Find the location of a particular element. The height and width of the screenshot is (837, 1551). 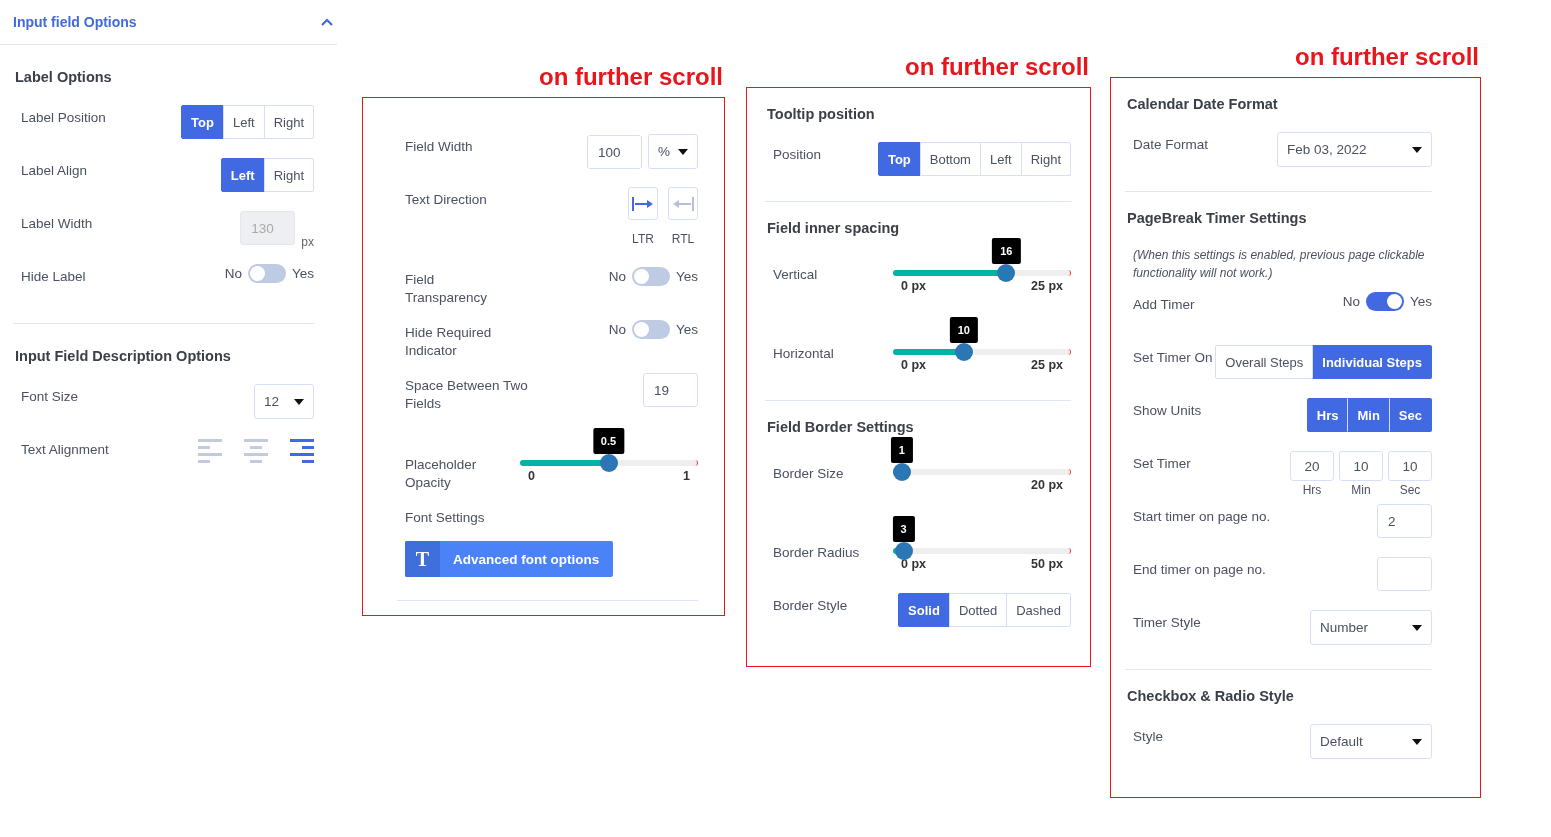

segment-option: Min is located at coordinates (1368, 415).